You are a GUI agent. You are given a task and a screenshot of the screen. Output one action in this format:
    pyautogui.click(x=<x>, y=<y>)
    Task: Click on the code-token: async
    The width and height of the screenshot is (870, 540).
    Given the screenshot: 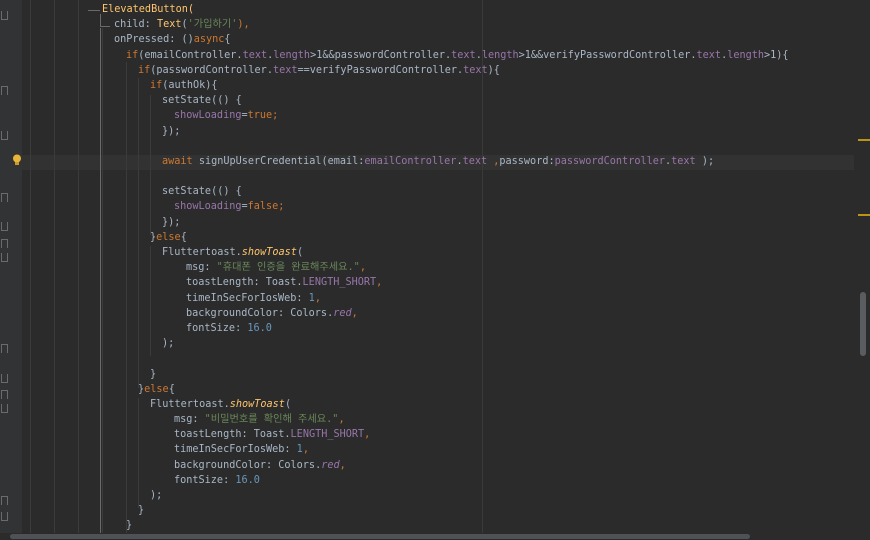 What is the action you would take?
    pyautogui.click(x=209, y=40)
    